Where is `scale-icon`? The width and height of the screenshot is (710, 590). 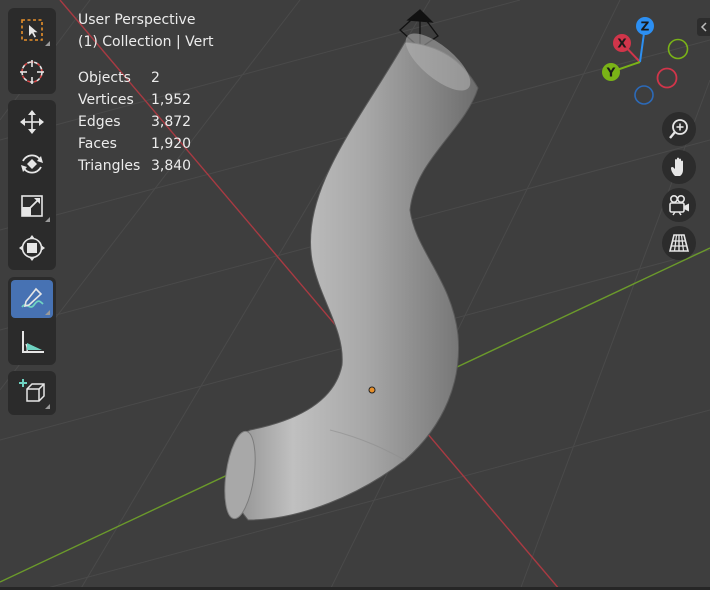 scale-icon is located at coordinates (32, 206).